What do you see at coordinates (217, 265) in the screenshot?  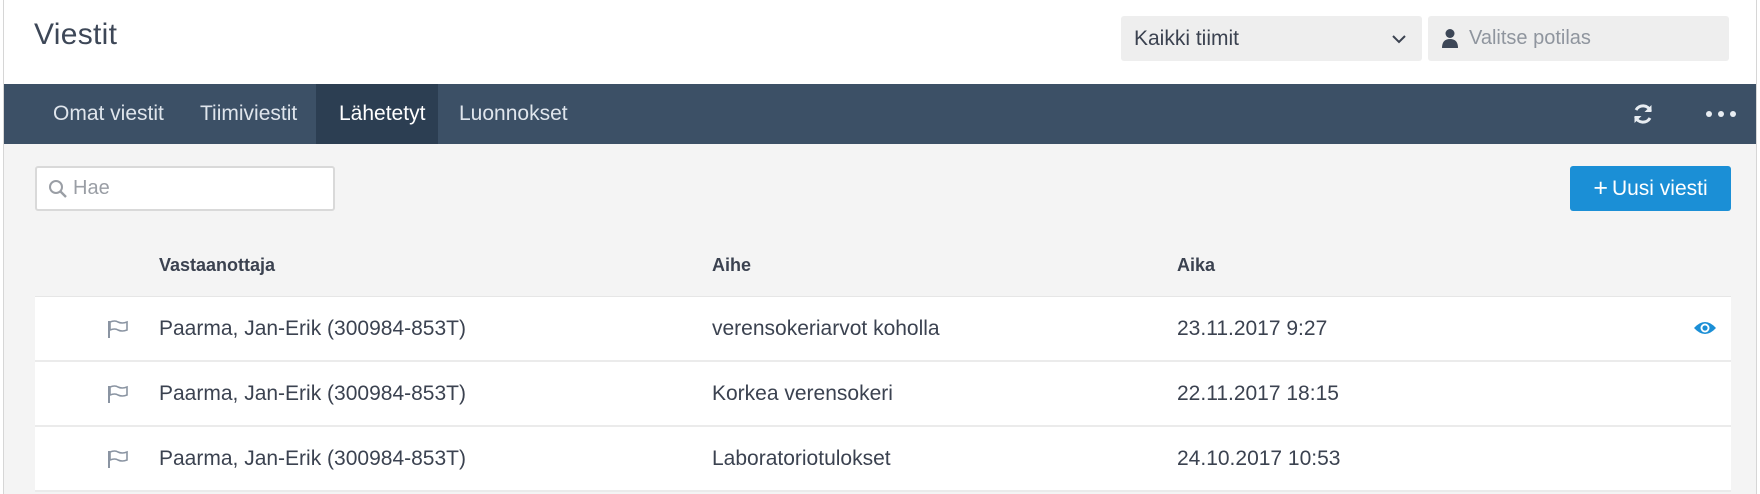 I see `column-header-recipient: Vastaanottaja` at bounding box center [217, 265].